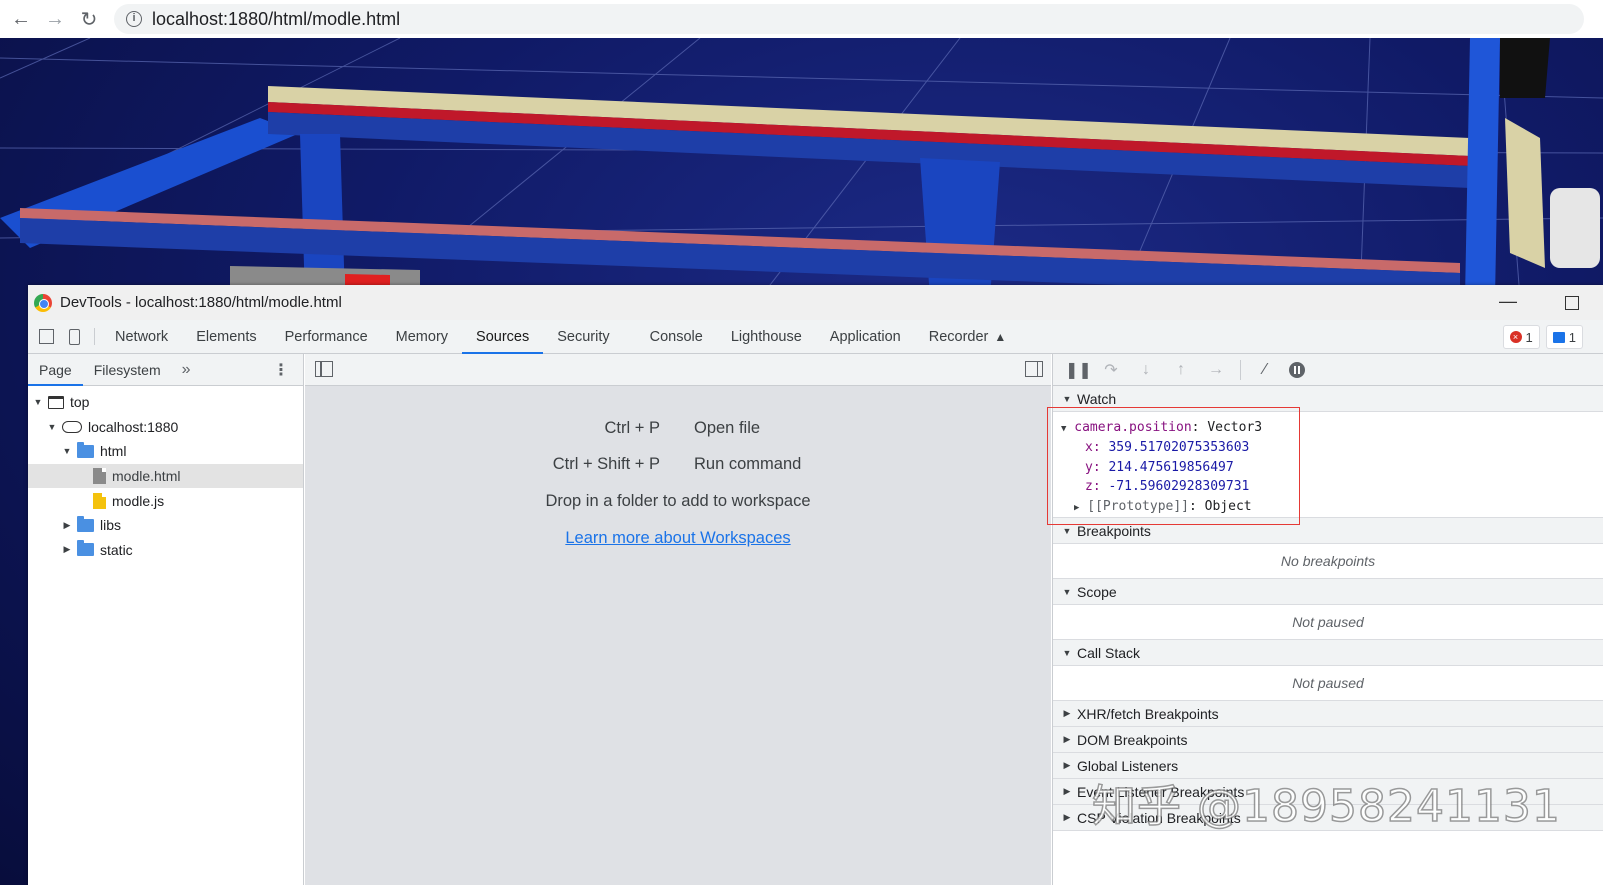  What do you see at coordinates (678, 465) in the screenshot?
I see `shortcut-run-command: Ctrl + Shift + P Run command` at bounding box center [678, 465].